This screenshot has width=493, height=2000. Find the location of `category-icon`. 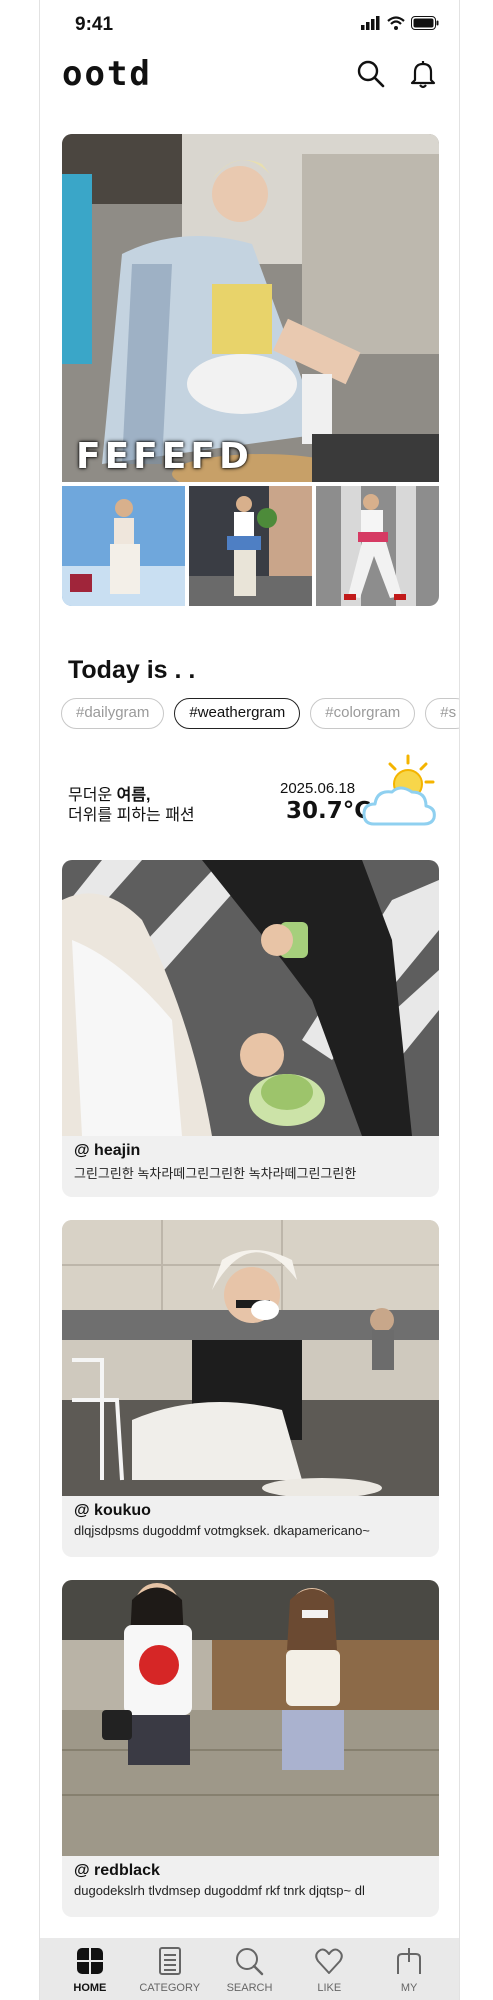

category-icon is located at coordinates (169, 1961).